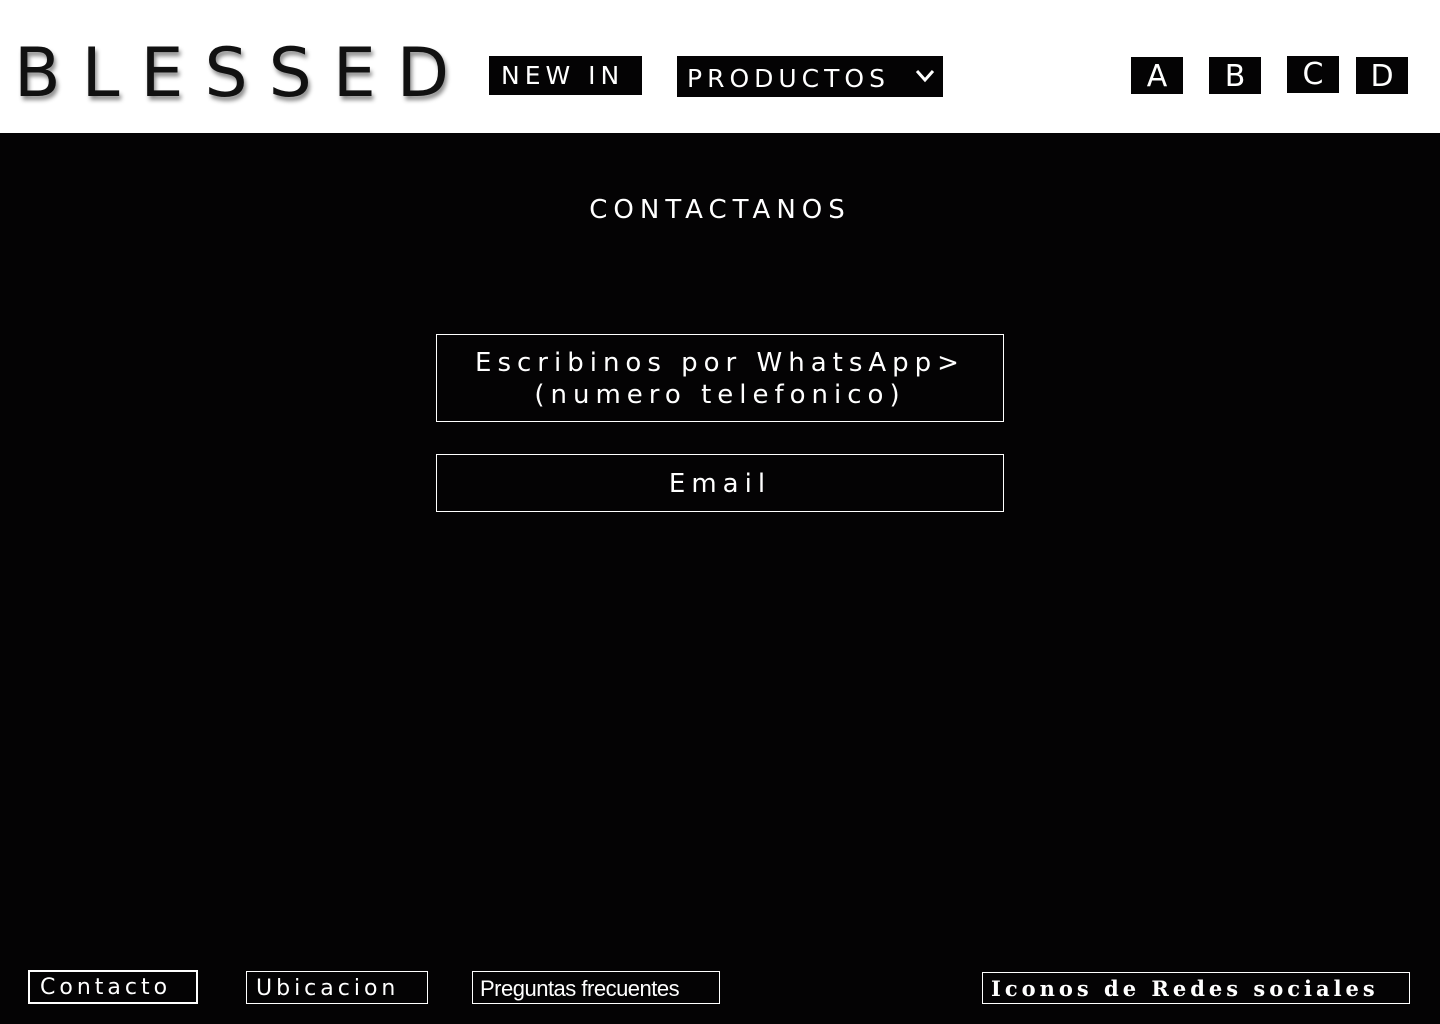  What do you see at coordinates (720, 363) in the screenshot?
I see `whatsapp-line-1: Escribinos por WhatsApp>` at bounding box center [720, 363].